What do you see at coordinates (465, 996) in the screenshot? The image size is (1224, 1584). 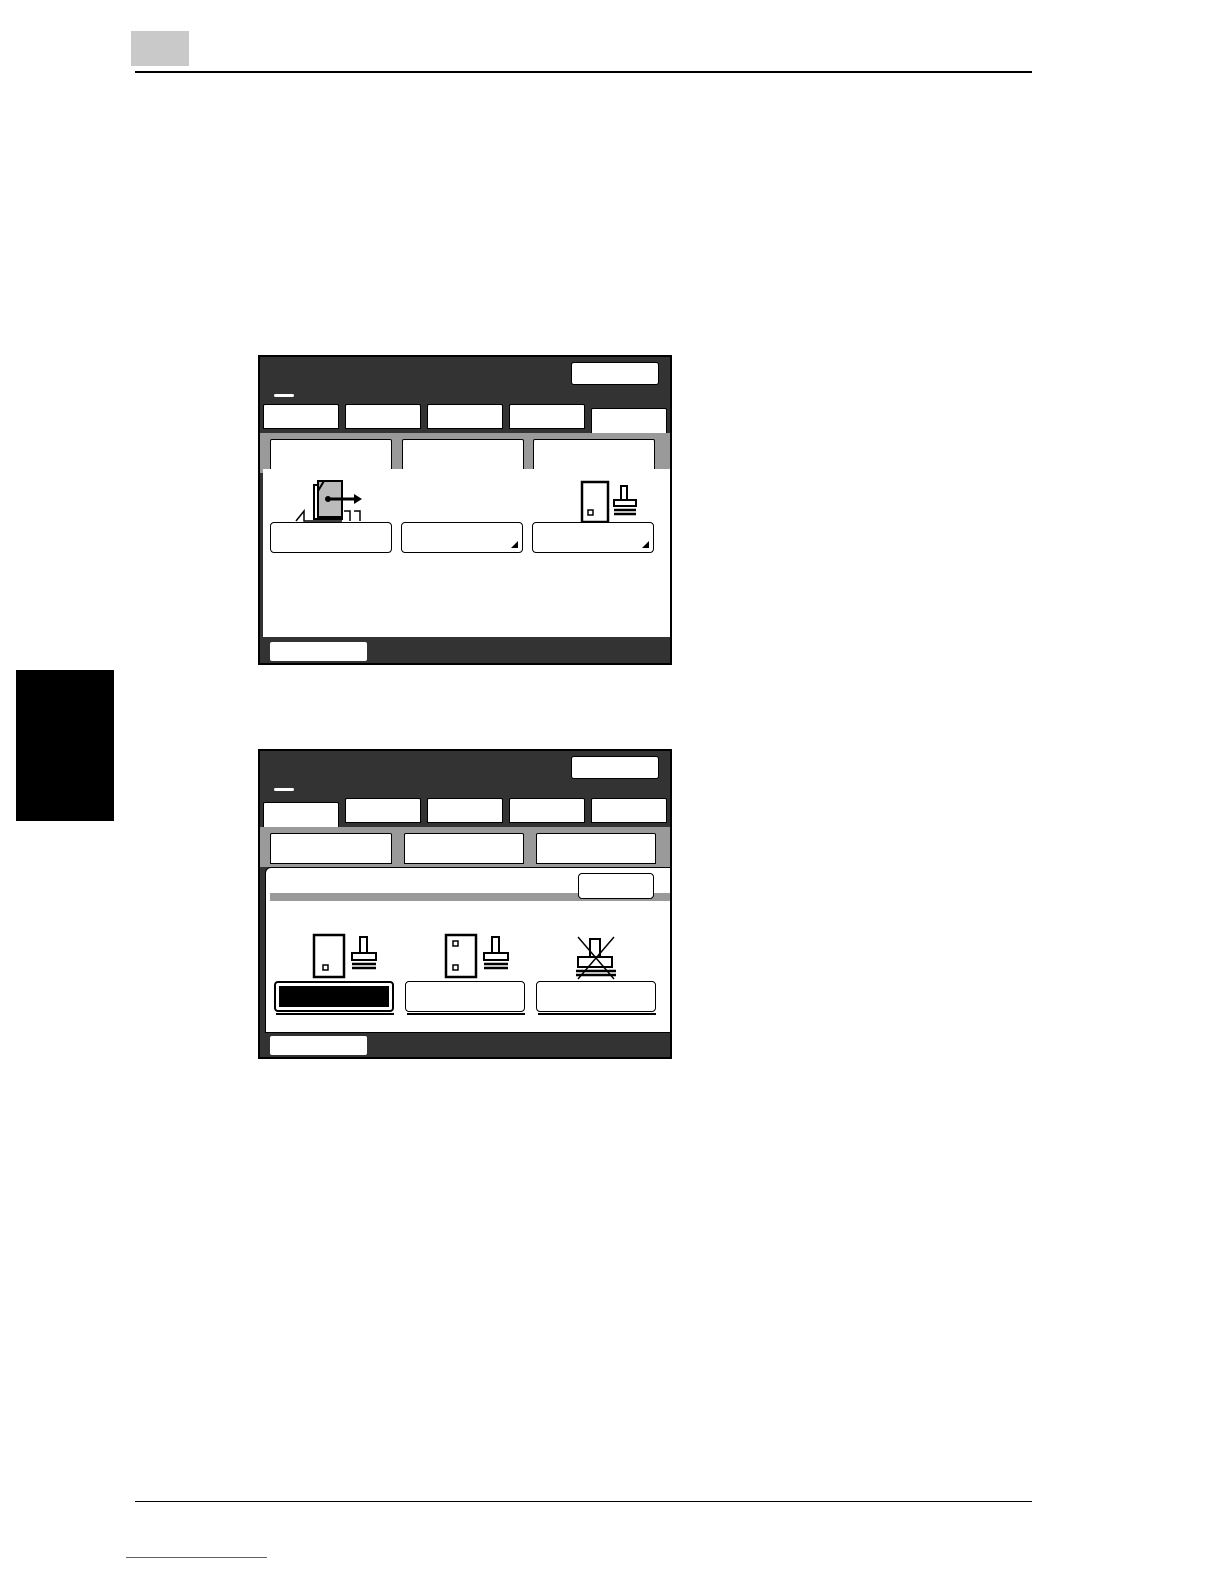 I see `option-two-staple` at bounding box center [465, 996].